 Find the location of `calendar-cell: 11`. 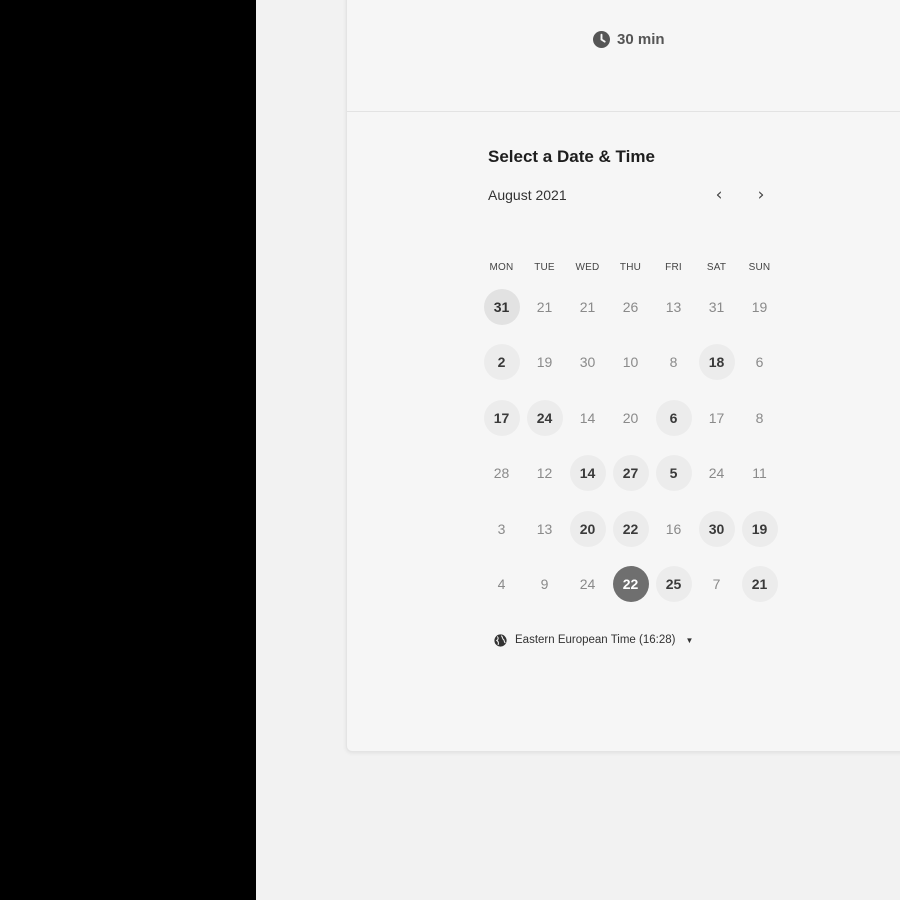

calendar-cell: 11 is located at coordinates (759, 474).